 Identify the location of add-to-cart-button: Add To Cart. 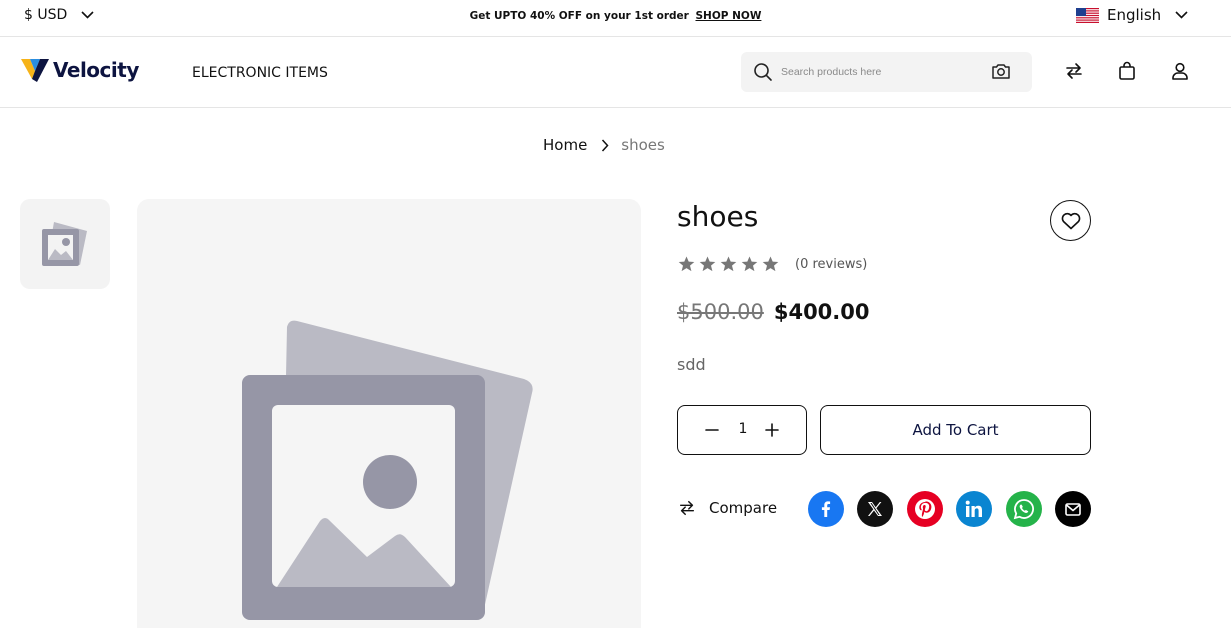
(955, 430).